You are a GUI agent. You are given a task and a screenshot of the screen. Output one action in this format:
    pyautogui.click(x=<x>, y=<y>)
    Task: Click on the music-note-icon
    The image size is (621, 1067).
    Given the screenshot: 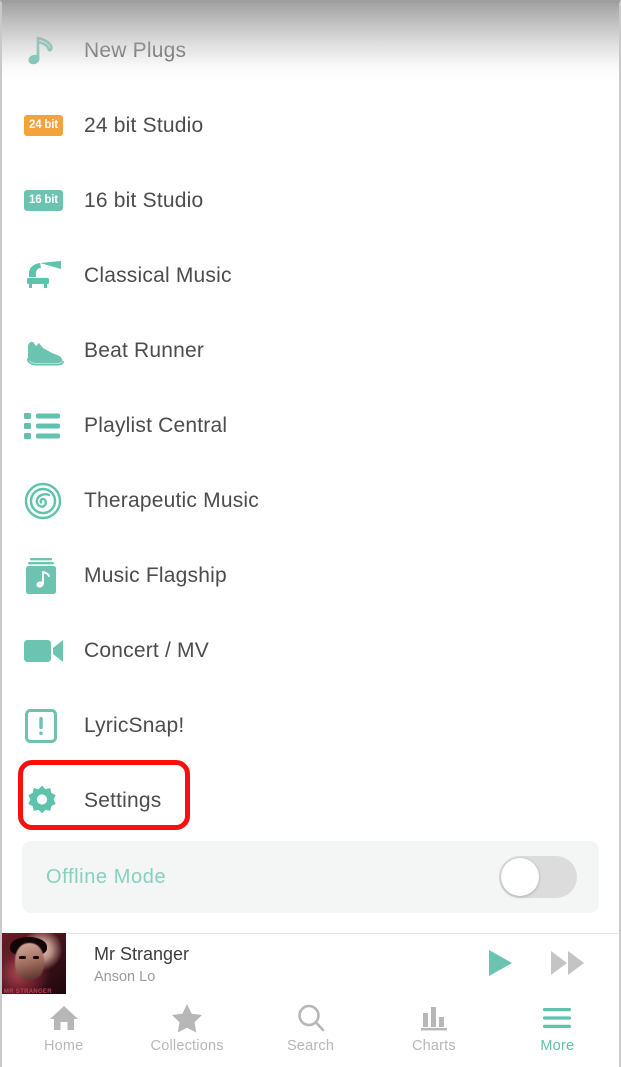 What is the action you would take?
    pyautogui.click(x=48, y=51)
    